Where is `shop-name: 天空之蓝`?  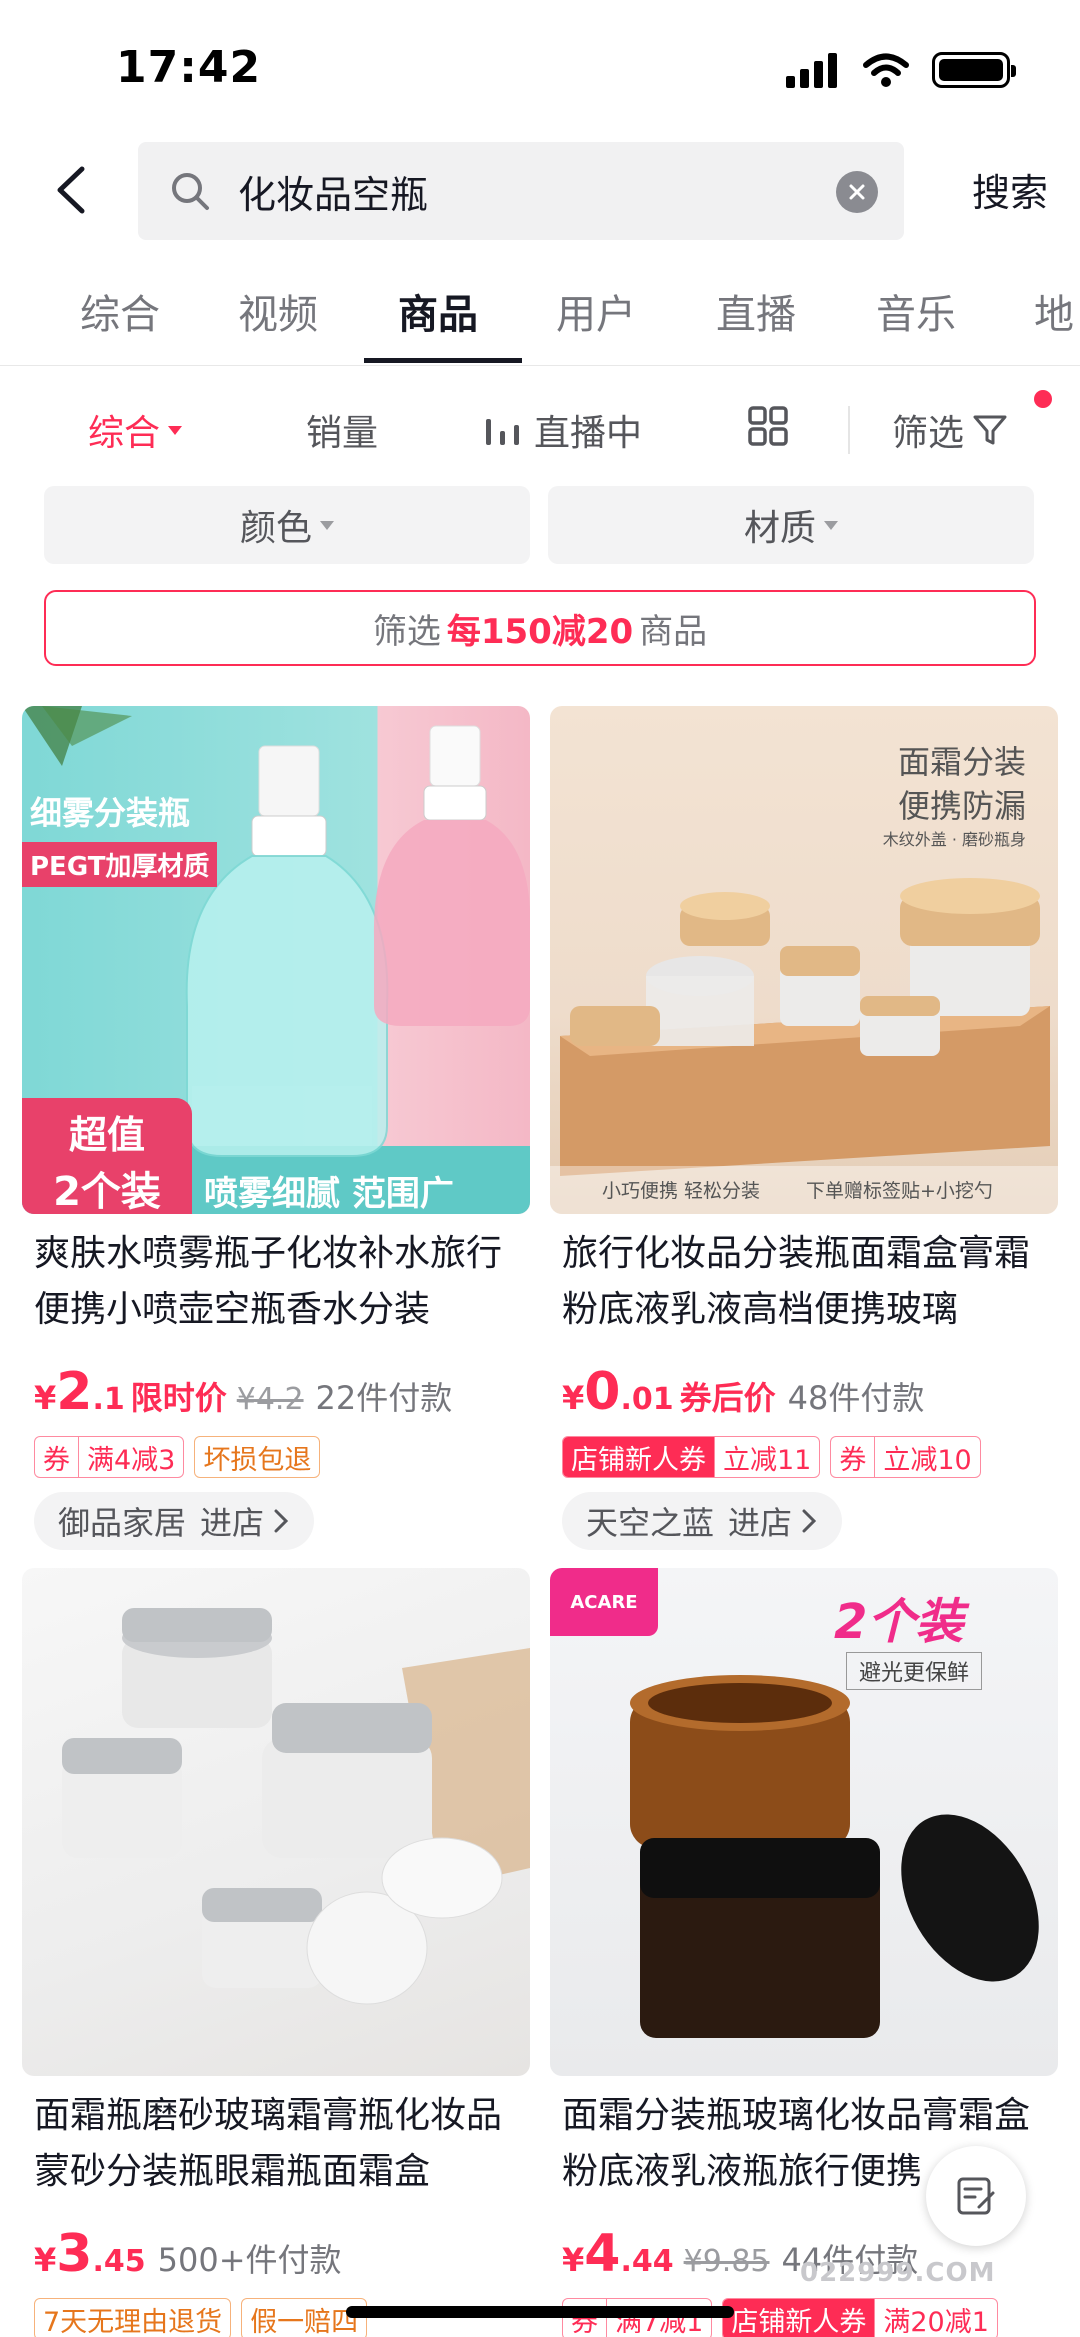
shop-name: 天空之蓝 is located at coordinates (650, 1523).